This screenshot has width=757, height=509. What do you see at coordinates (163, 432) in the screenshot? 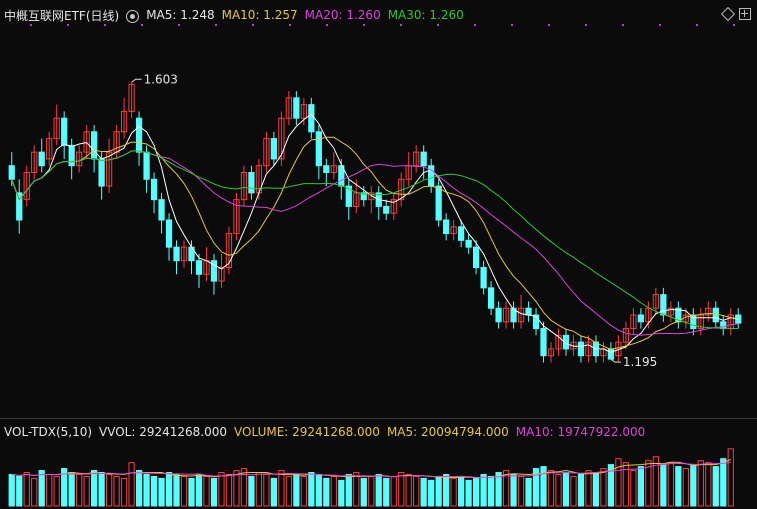
I see `vvol-label: VVOL: 29241268.000` at bounding box center [163, 432].